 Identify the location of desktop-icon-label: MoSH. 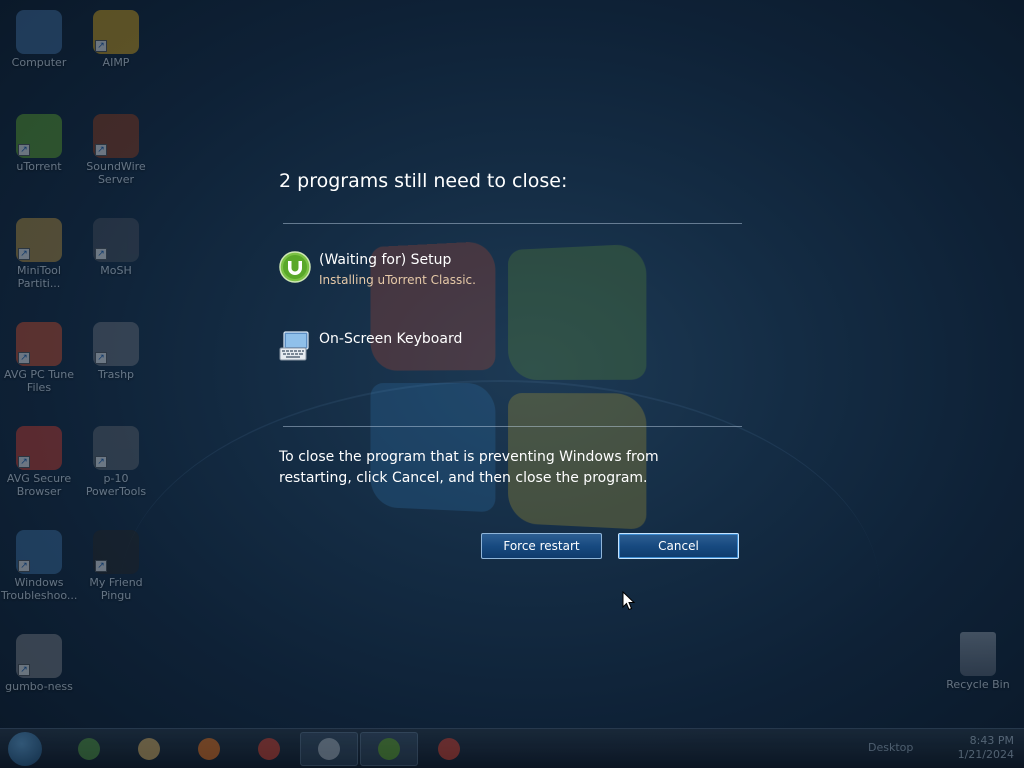
(116, 270).